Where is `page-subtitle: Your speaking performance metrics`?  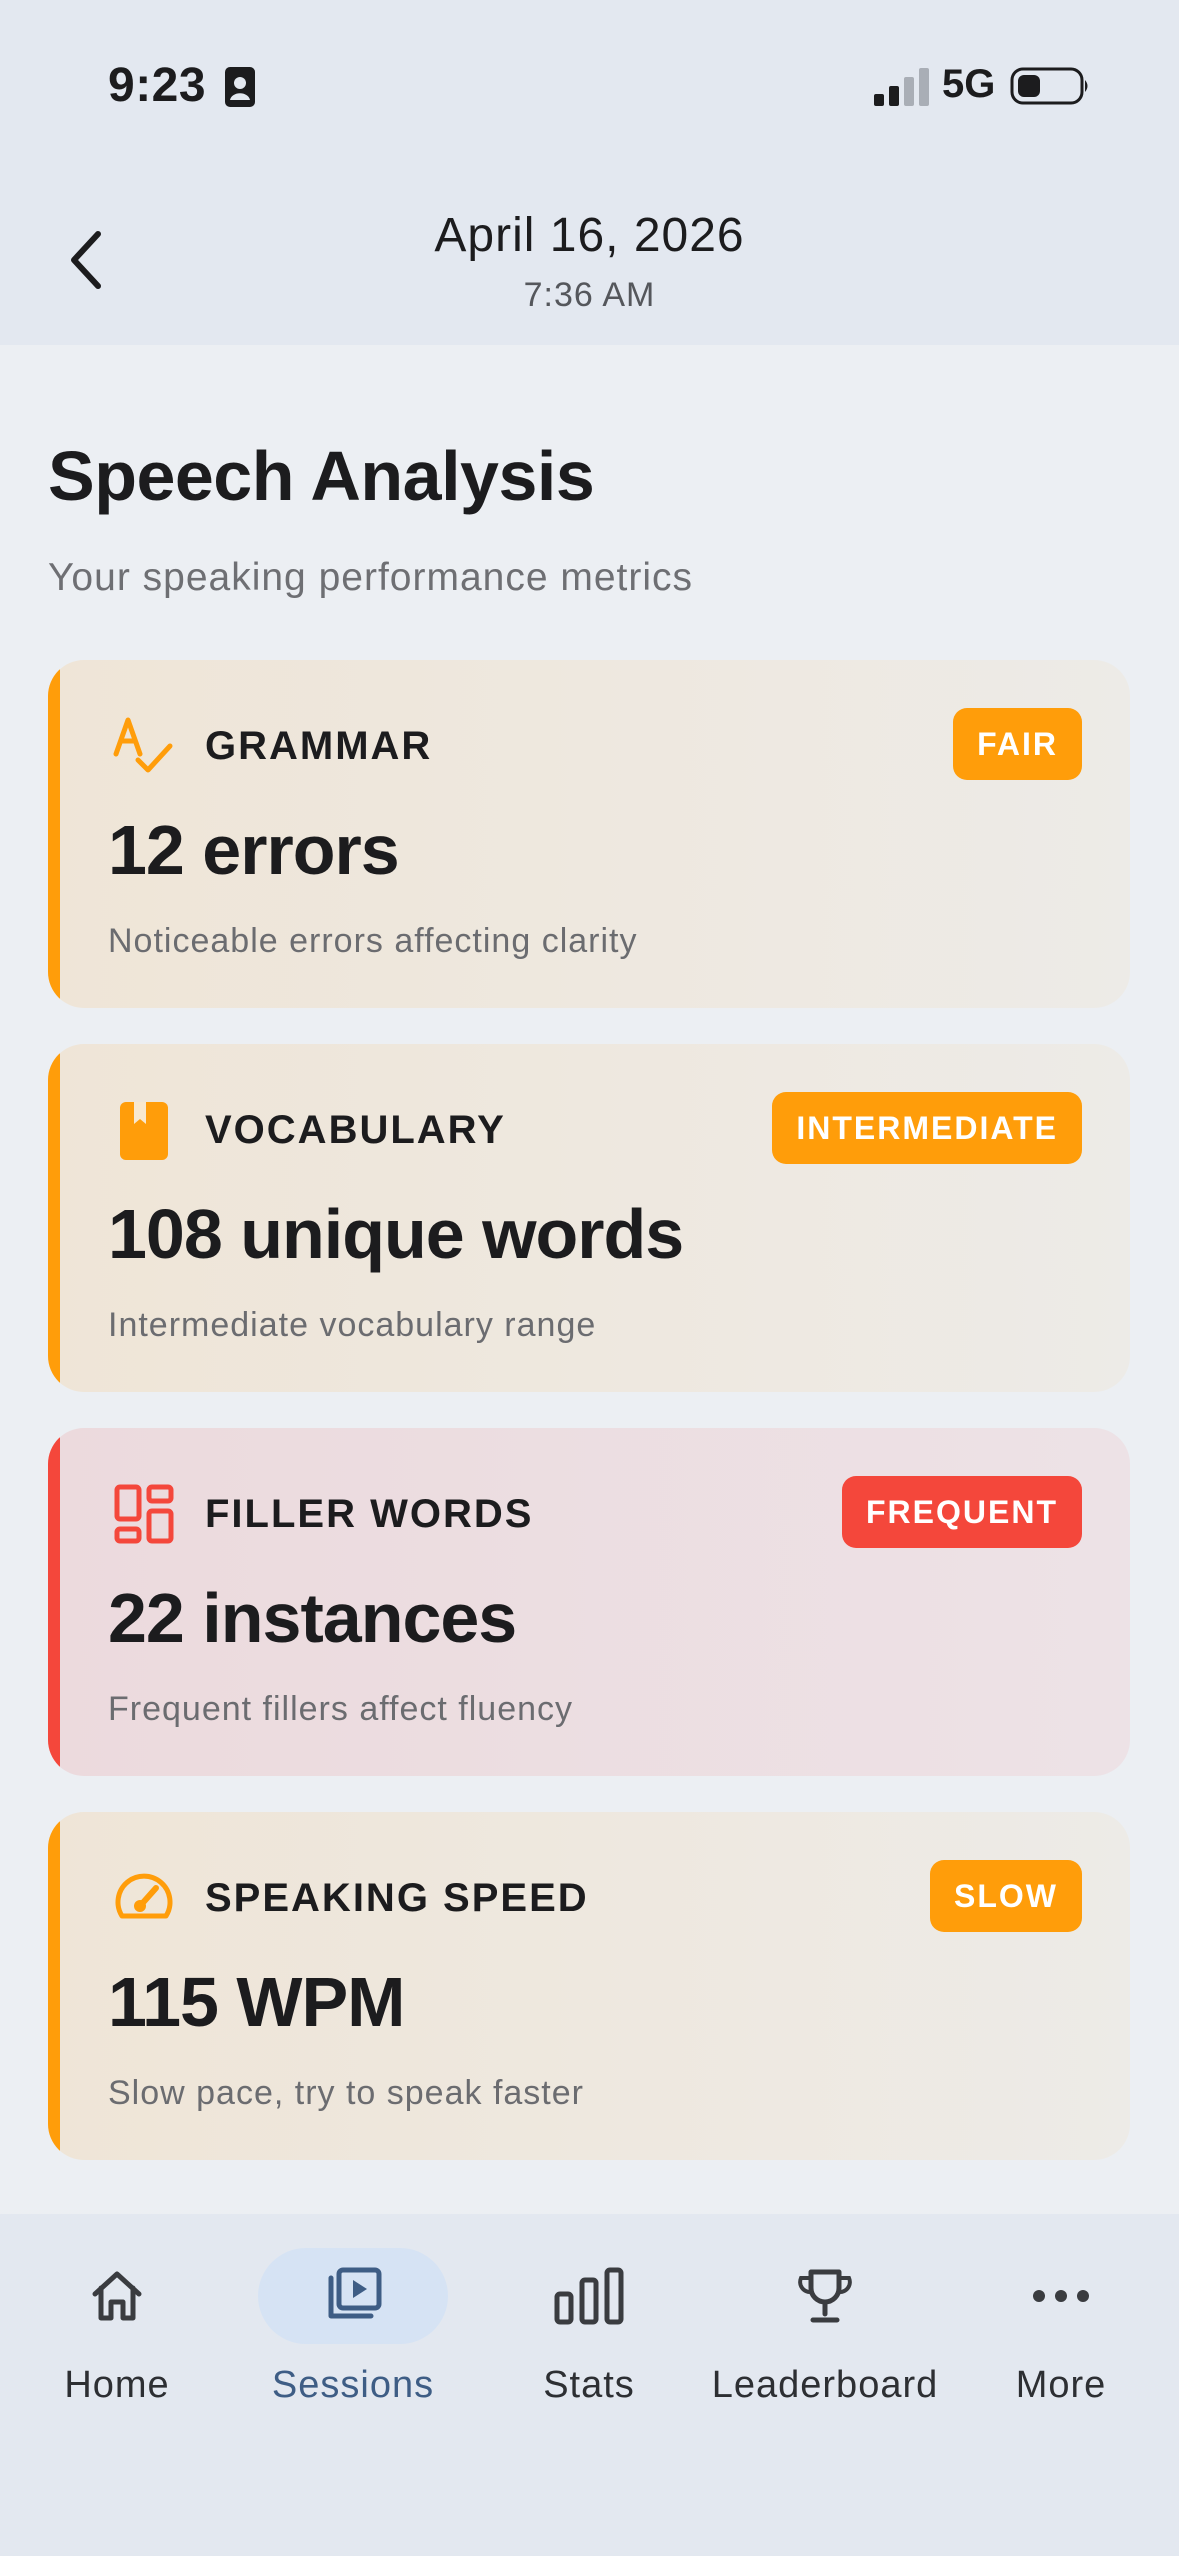 page-subtitle: Your speaking performance metrics is located at coordinates (371, 577).